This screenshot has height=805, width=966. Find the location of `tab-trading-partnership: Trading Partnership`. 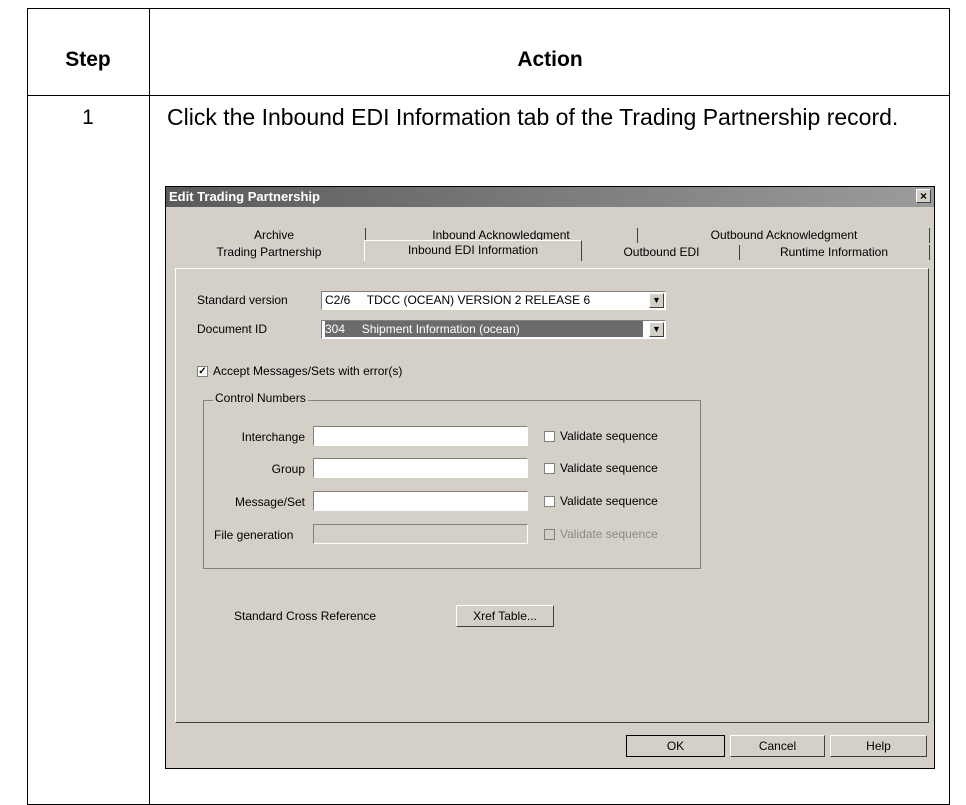

tab-trading-partnership: Trading Partnership is located at coordinates (269, 252).